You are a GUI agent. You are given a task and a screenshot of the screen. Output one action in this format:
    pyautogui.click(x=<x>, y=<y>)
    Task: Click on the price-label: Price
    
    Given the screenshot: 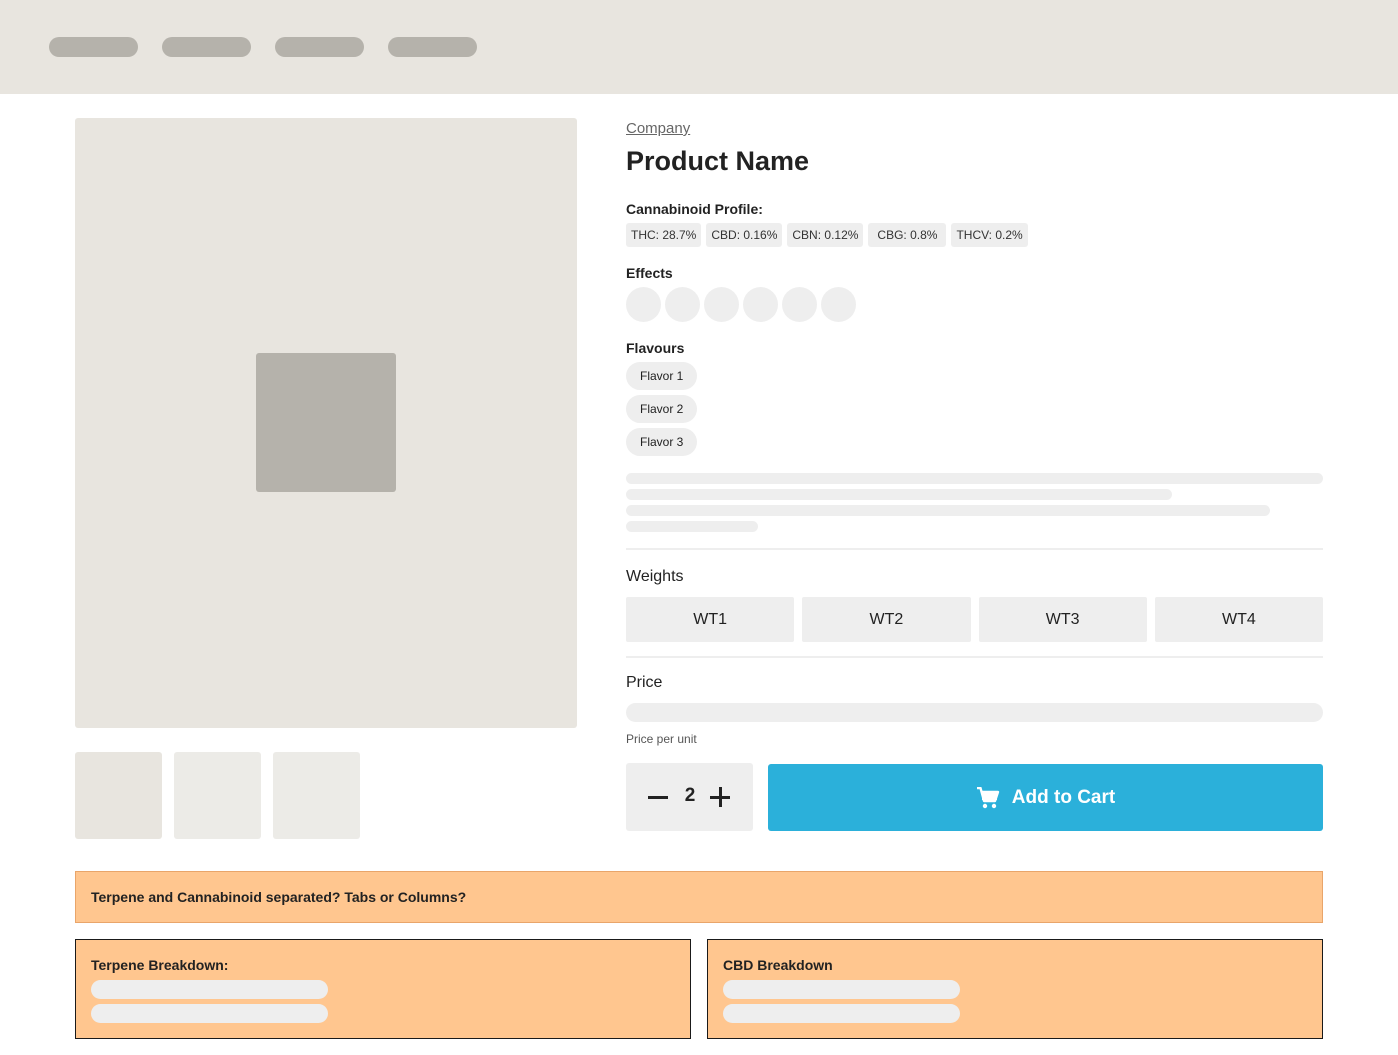 What is the action you would take?
    pyautogui.click(x=644, y=682)
    